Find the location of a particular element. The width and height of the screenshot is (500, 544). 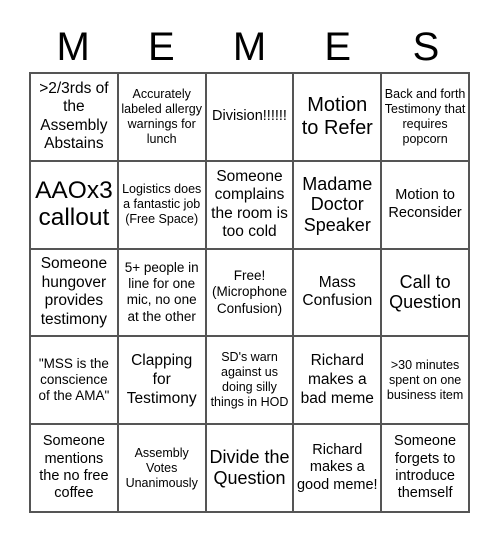

bingo-cell: Someone mentions the no free coffee is located at coordinates (74, 468).